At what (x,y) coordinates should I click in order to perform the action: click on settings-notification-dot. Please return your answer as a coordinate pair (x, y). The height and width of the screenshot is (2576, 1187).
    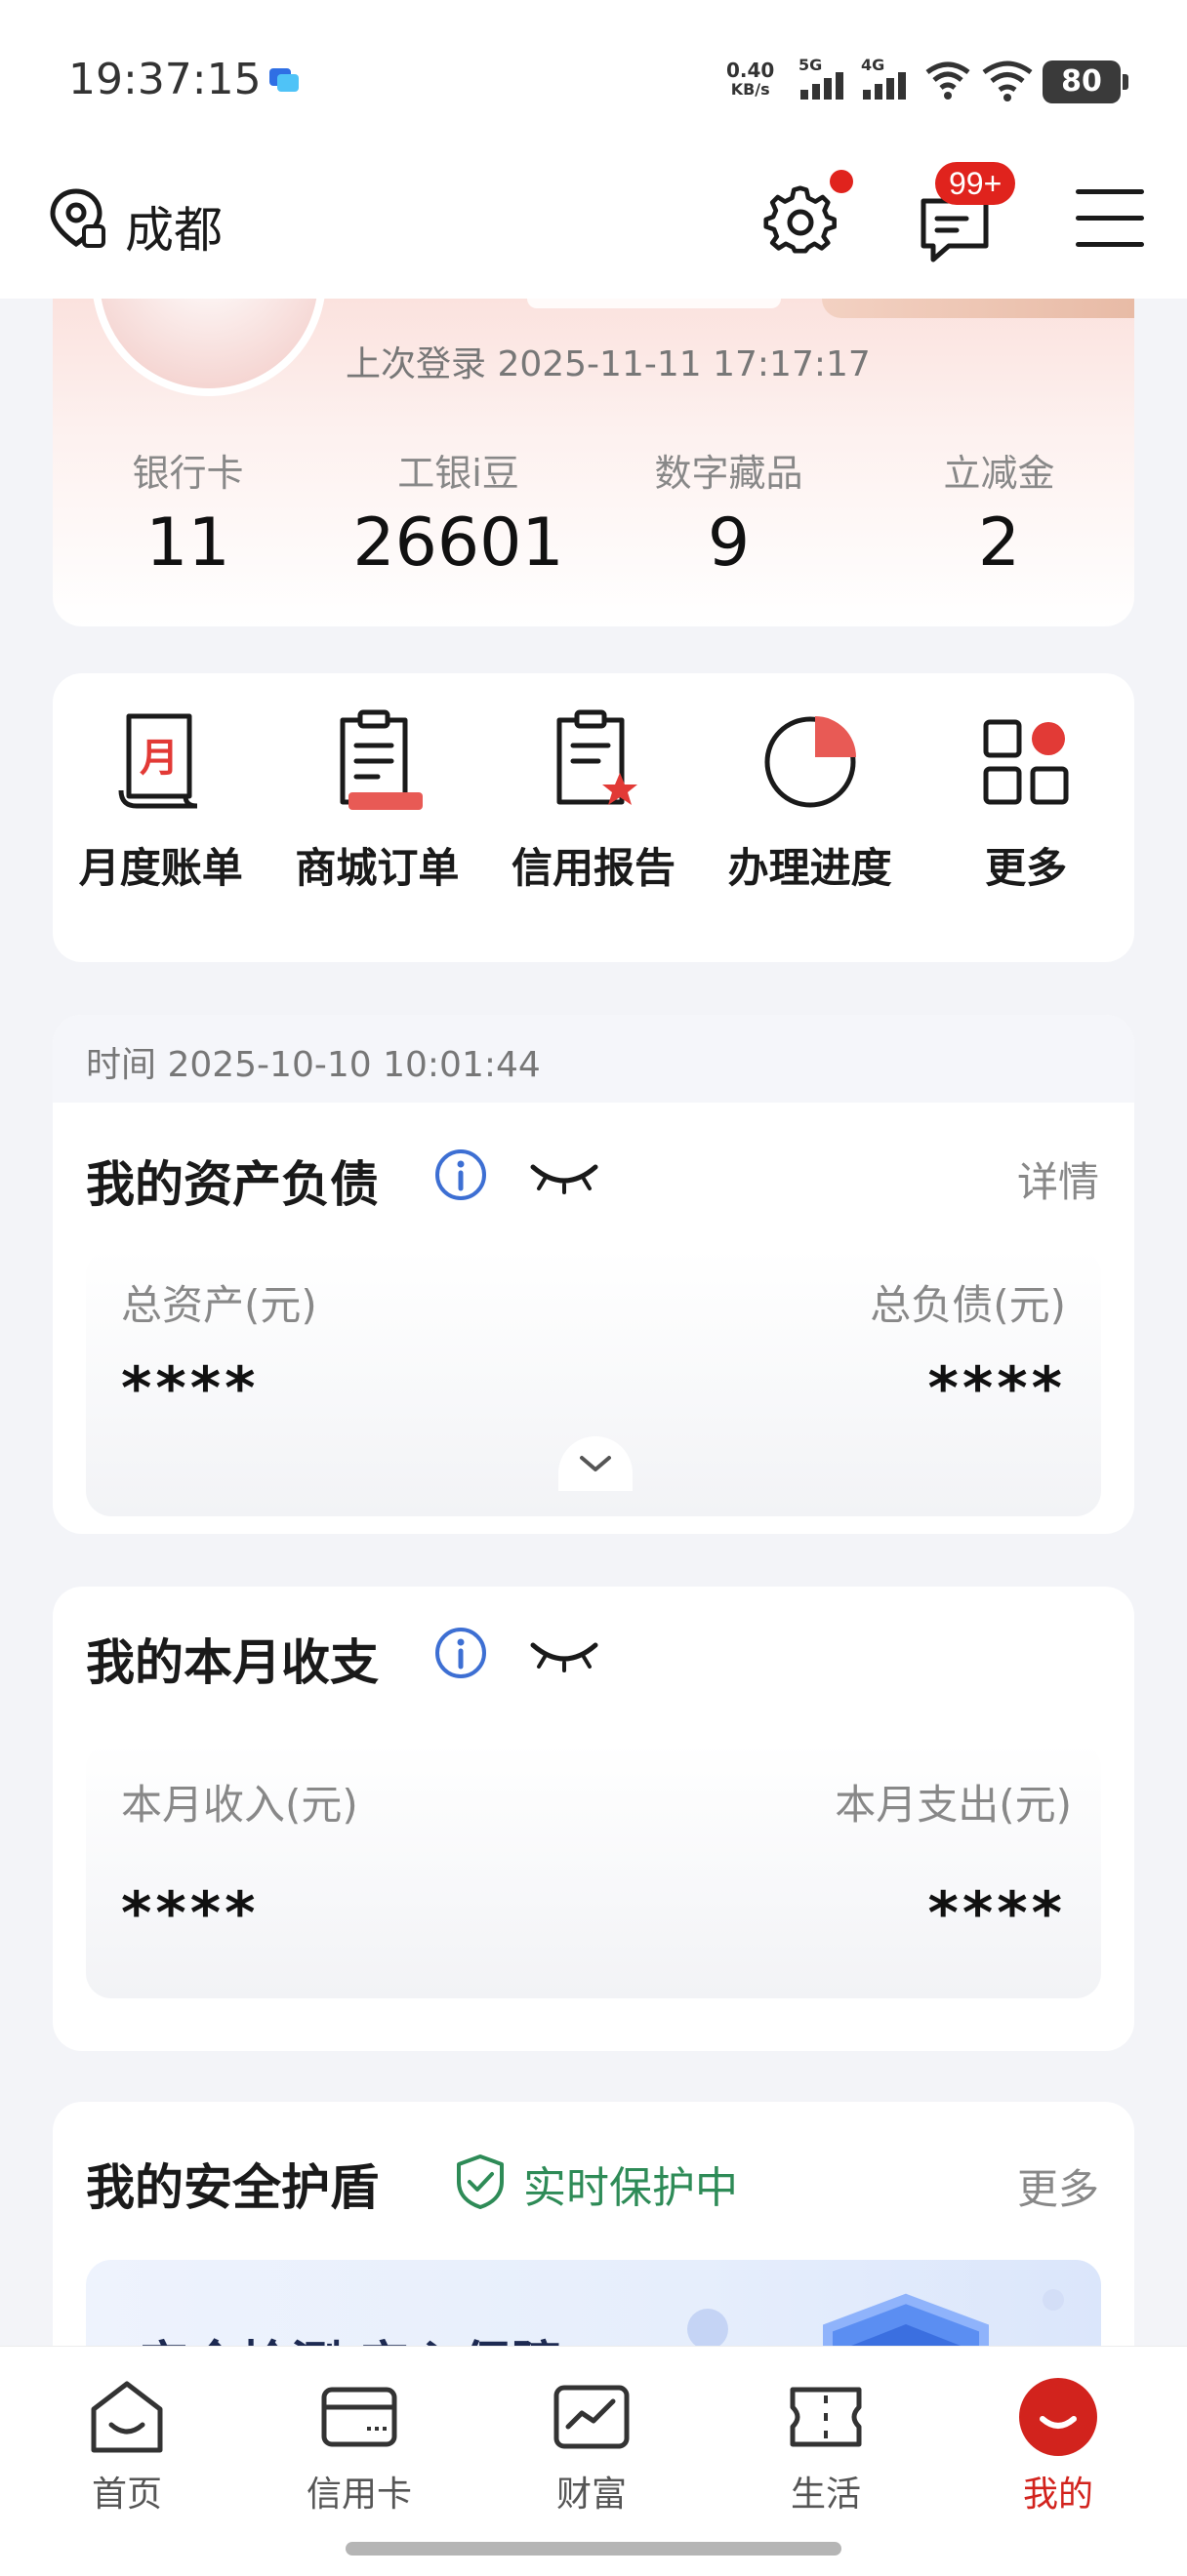
    Looking at the image, I should click on (841, 181).